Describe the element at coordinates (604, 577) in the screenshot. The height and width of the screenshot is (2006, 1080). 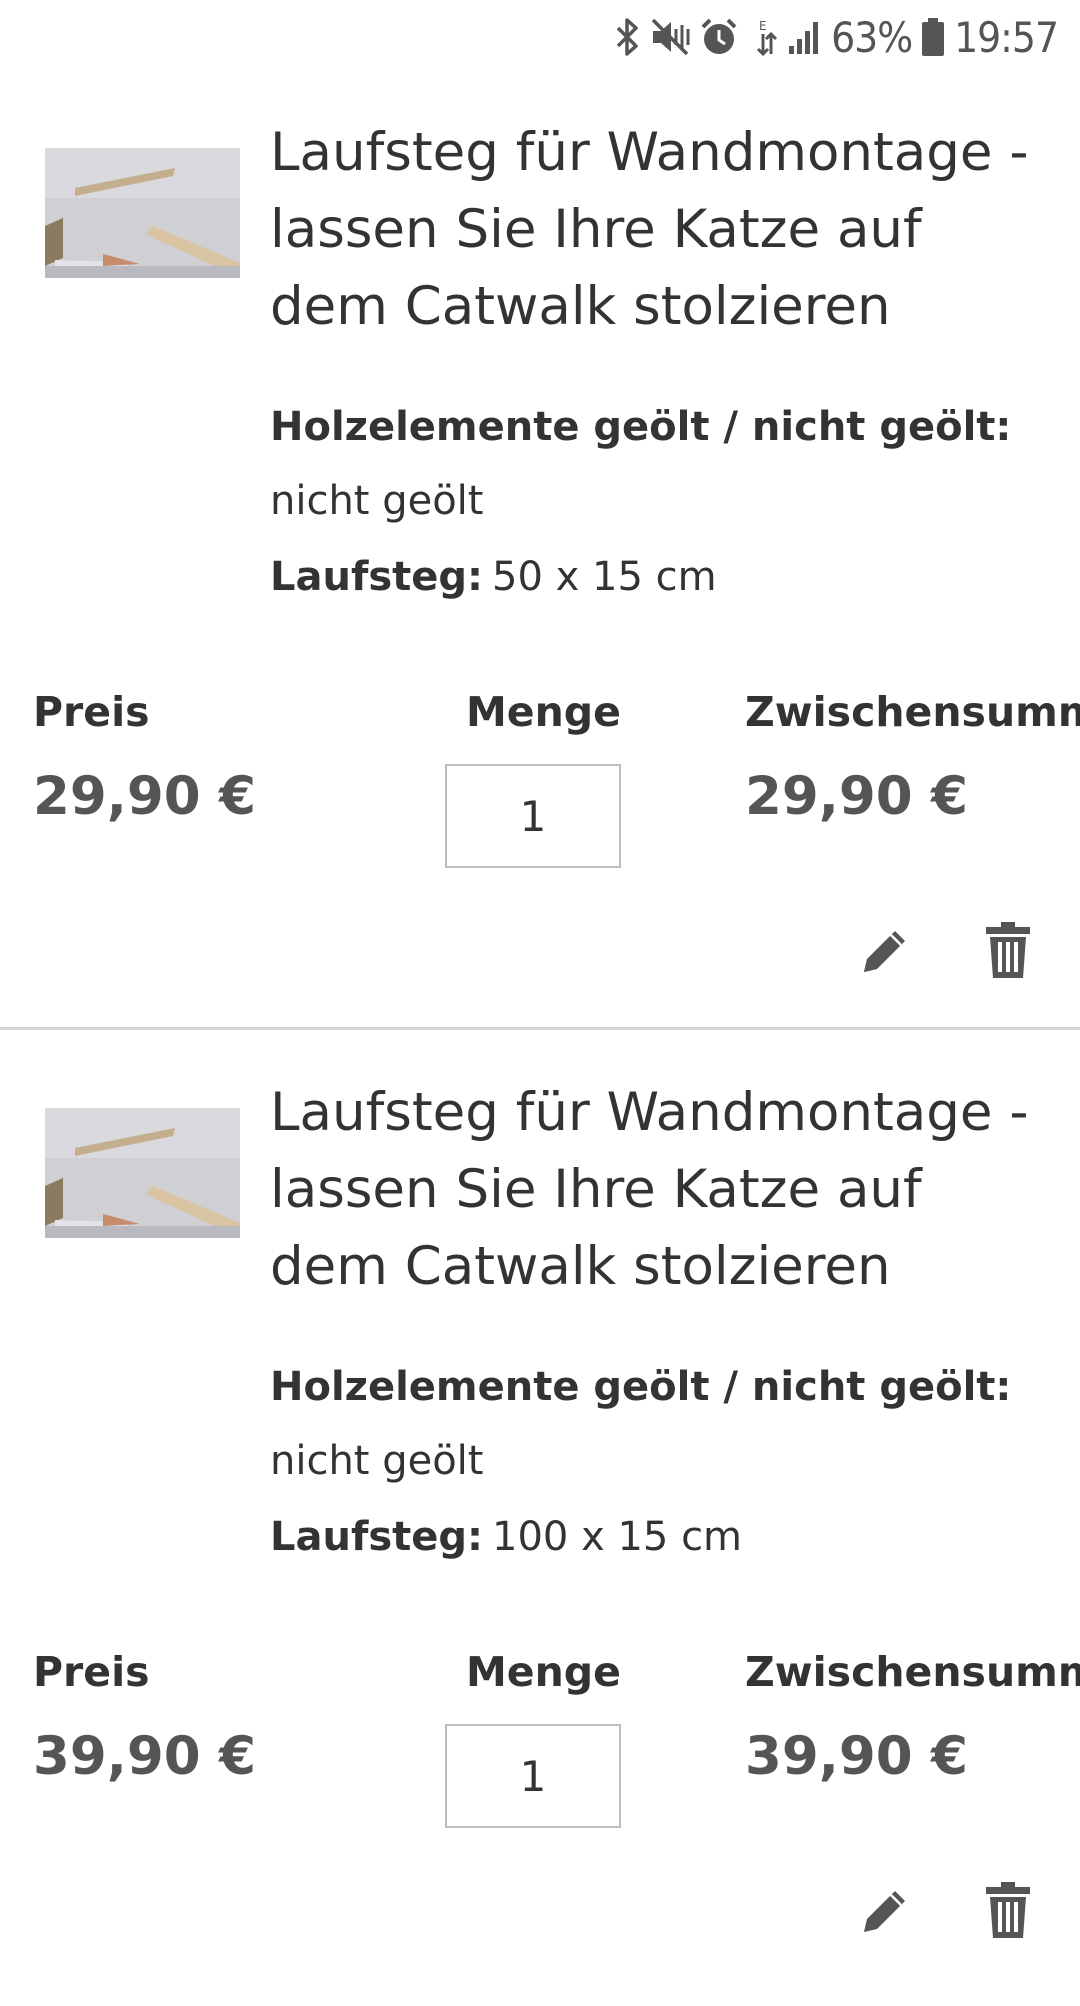
I see `option-value-size: 50 x 15 cm` at that location.